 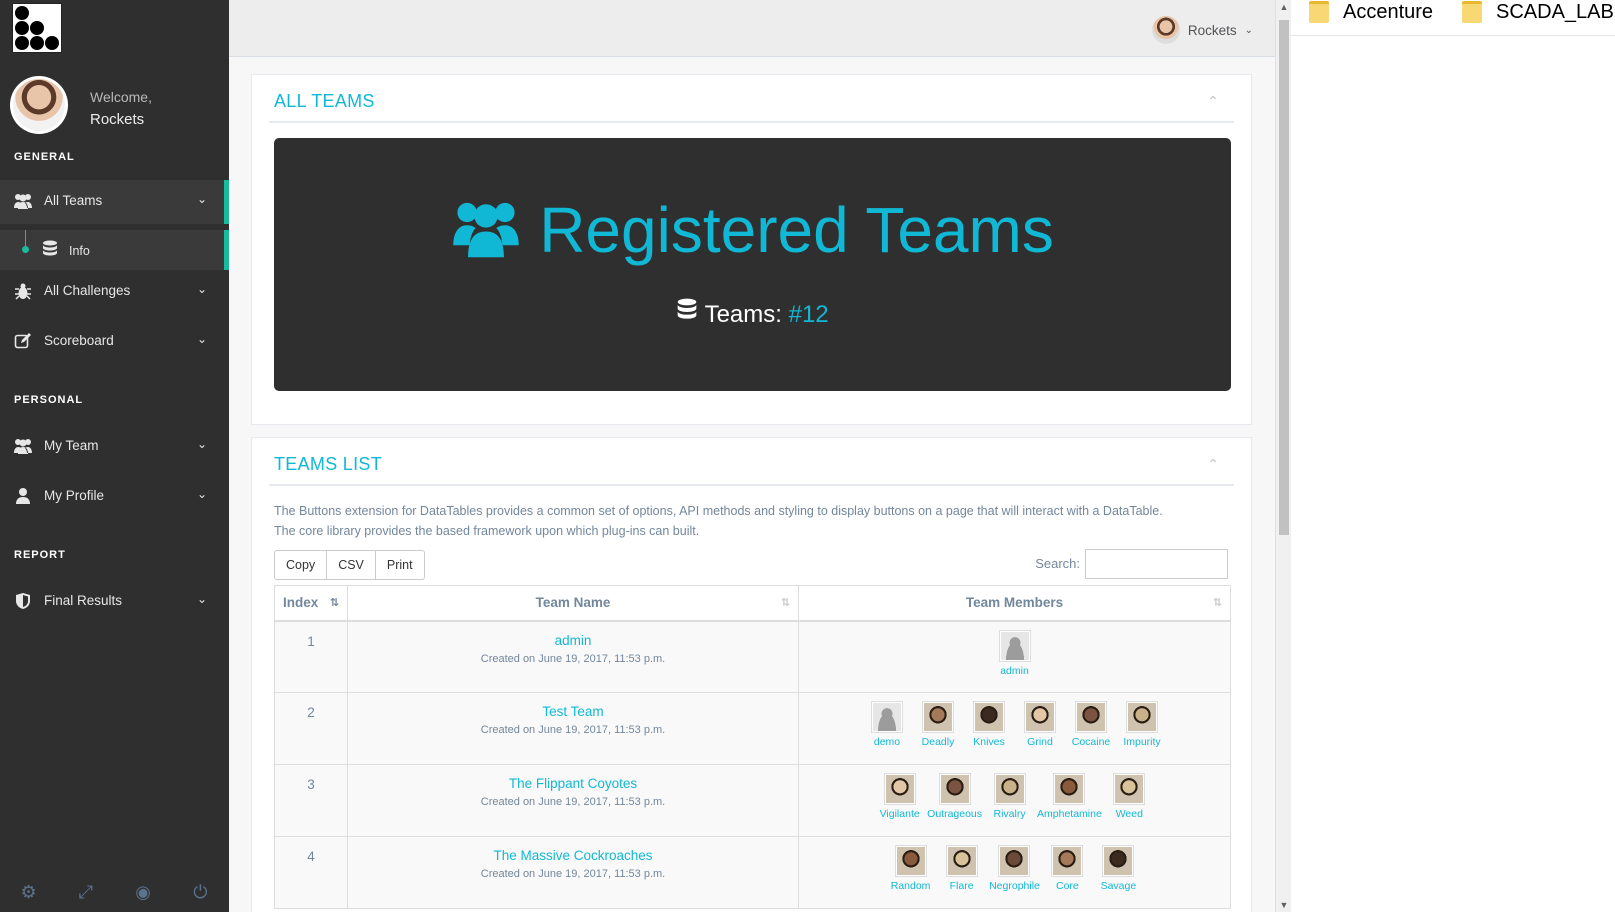 I want to click on team-member: Knives, so click(x=989, y=724).